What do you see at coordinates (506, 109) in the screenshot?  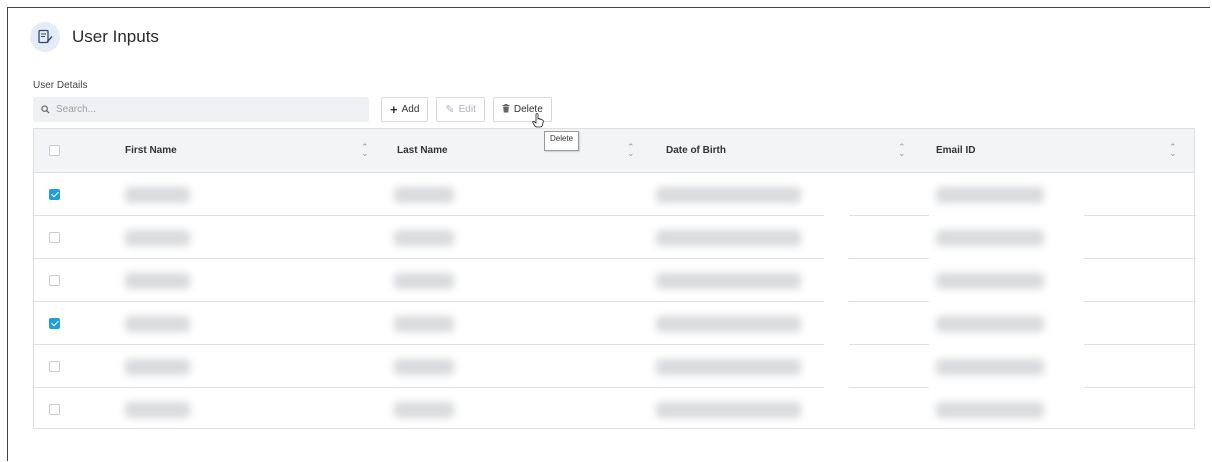 I see `trash-icon` at bounding box center [506, 109].